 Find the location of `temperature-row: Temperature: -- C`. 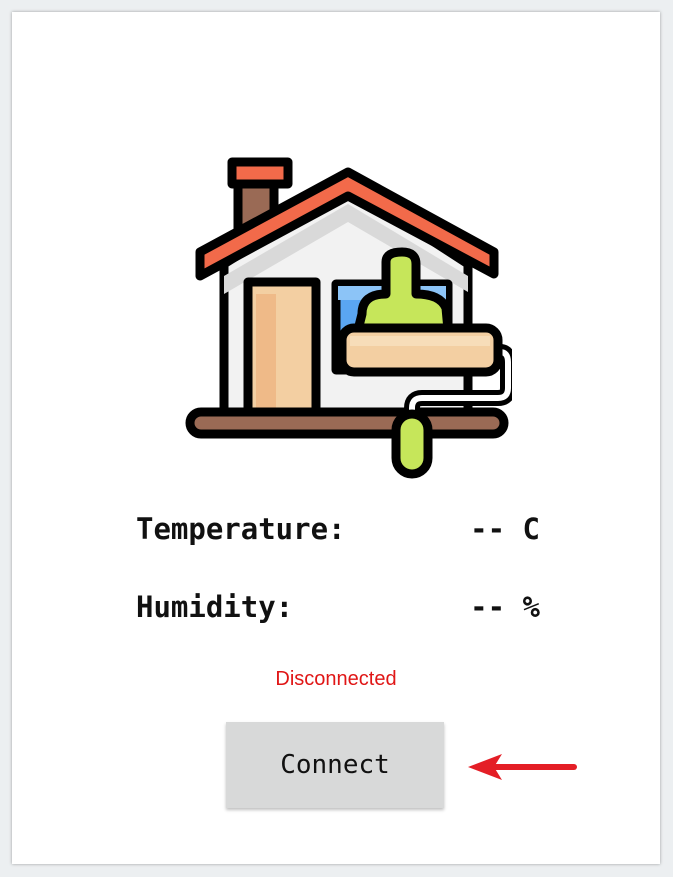

temperature-row: Temperature: -- C is located at coordinates (338, 530).